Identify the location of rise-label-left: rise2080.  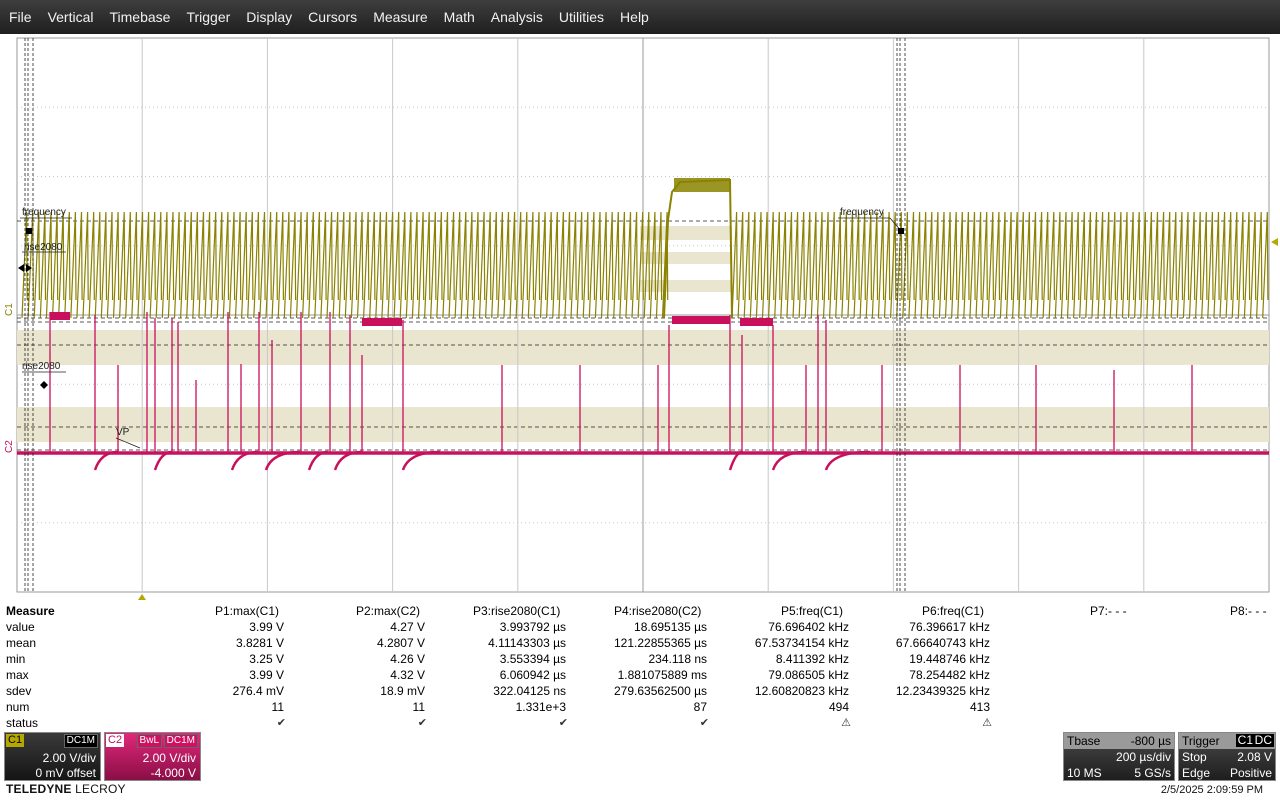
(41, 366).